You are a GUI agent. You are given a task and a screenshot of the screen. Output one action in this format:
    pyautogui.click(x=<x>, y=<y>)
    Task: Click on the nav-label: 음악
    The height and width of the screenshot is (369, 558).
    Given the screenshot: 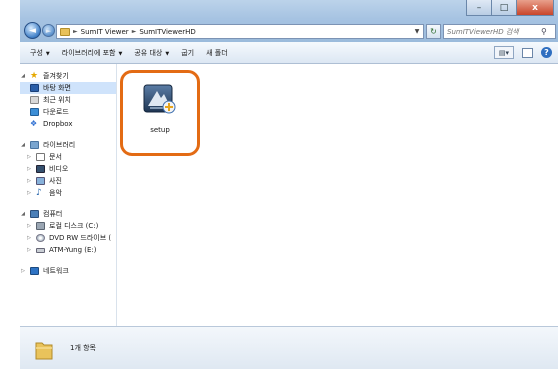 What is the action you would take?
    pyautogui.click(x=55, y=193)
    